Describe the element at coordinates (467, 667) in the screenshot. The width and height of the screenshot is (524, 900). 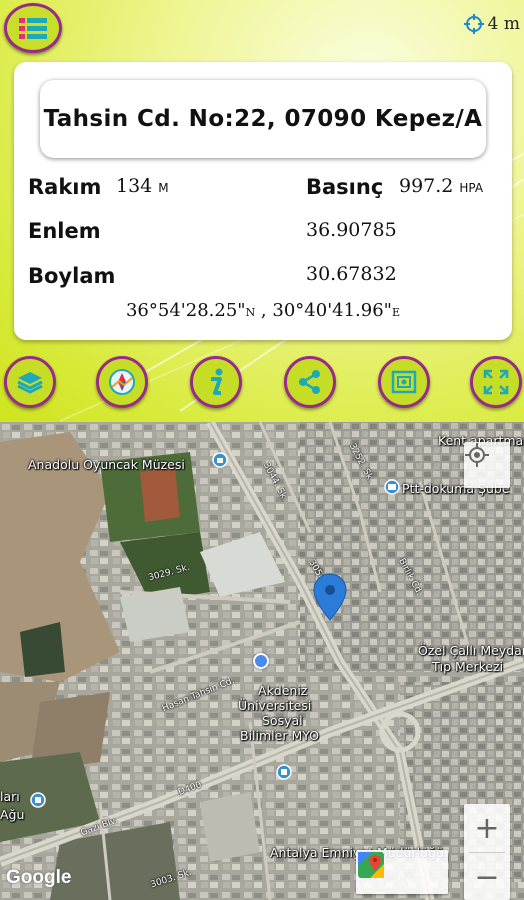
I see `poi-ozel-2: Tıp Merkezi` at that location.